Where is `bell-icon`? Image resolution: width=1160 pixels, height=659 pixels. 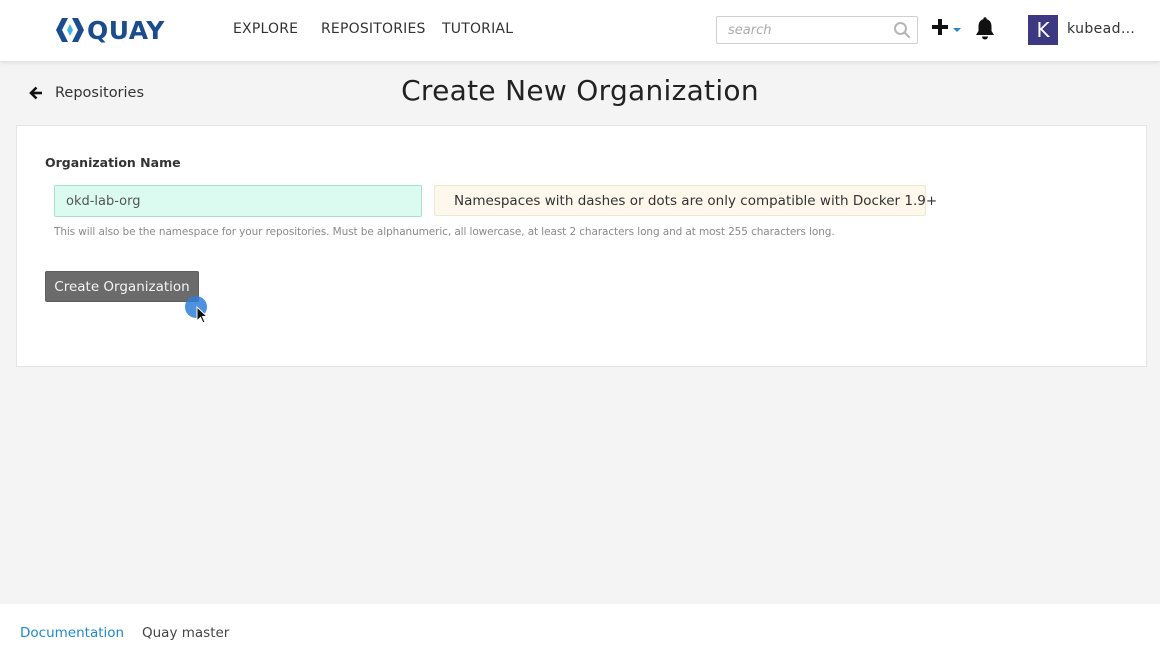 bell-icon is located at coordinates (985, 28).